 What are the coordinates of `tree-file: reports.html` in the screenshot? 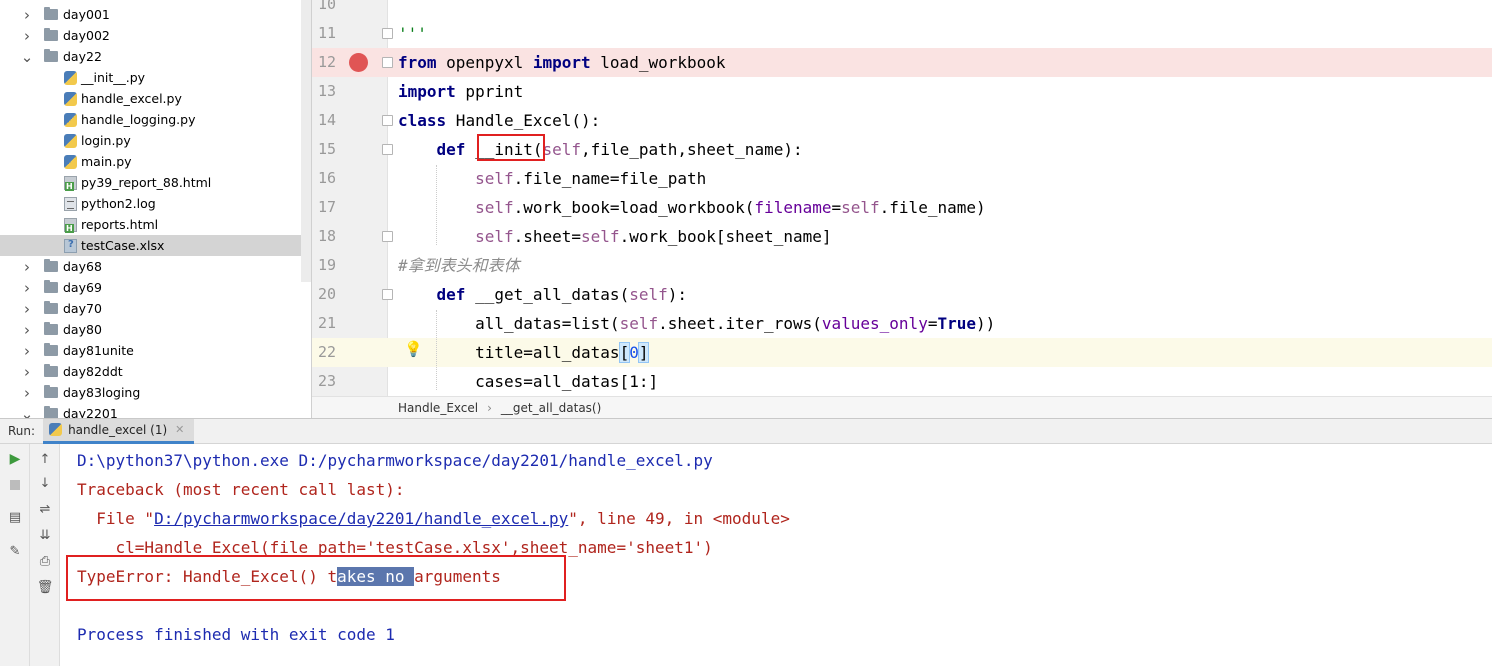 It's located at (151, 224).